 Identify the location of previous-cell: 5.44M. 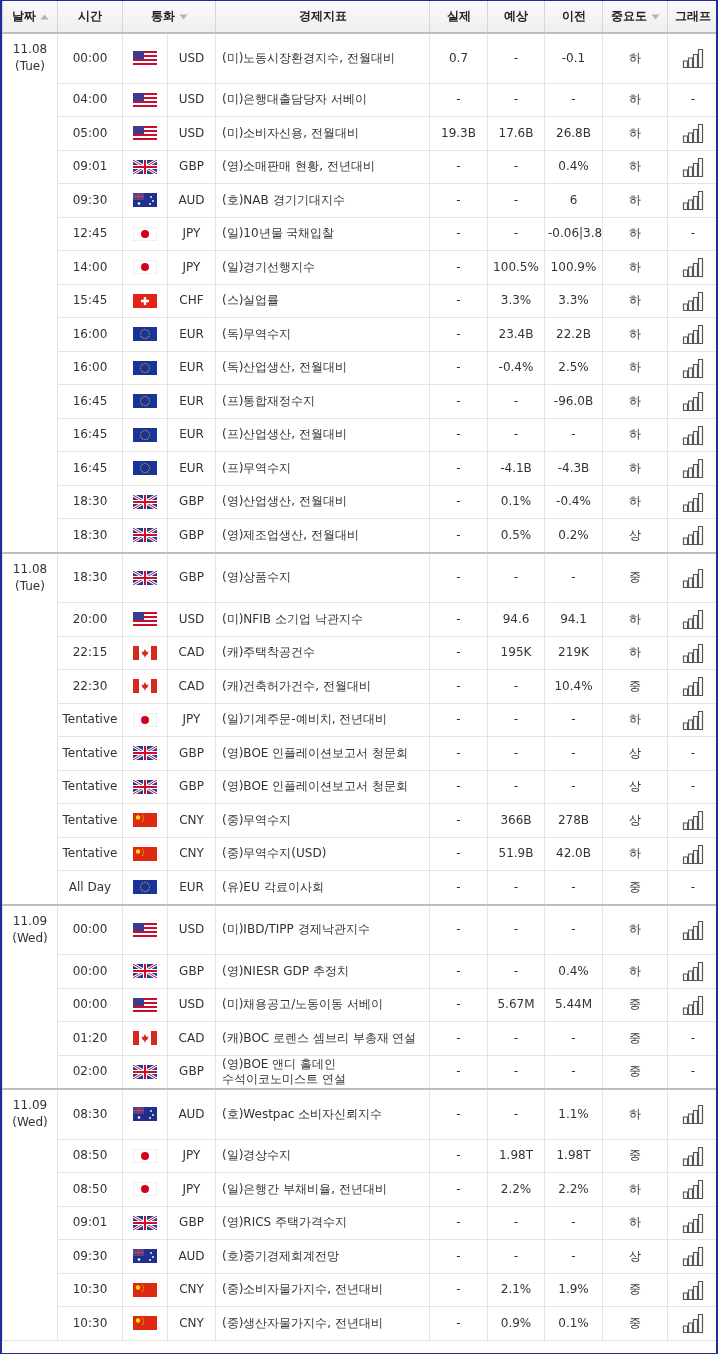
(573, 1005).